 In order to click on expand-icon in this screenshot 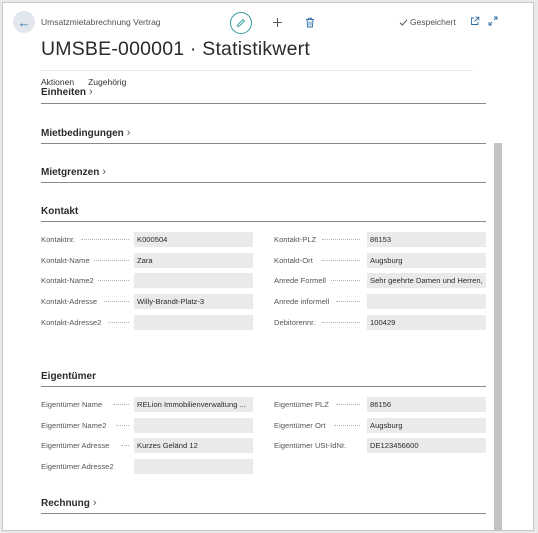, I will do `click(493, 21)`.